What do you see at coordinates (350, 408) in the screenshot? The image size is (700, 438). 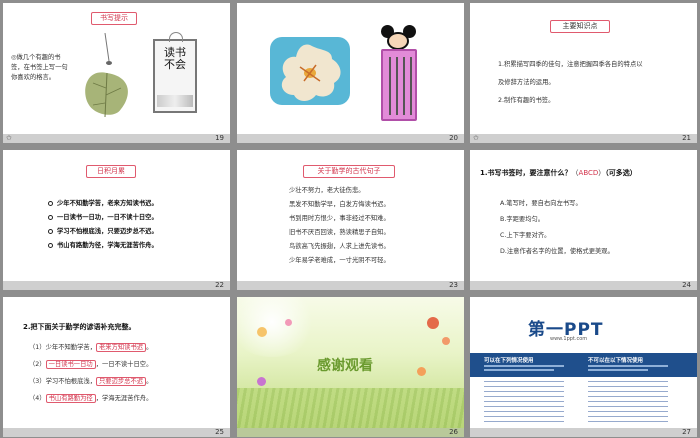 I see `grass` at bounding box center [350, 408].